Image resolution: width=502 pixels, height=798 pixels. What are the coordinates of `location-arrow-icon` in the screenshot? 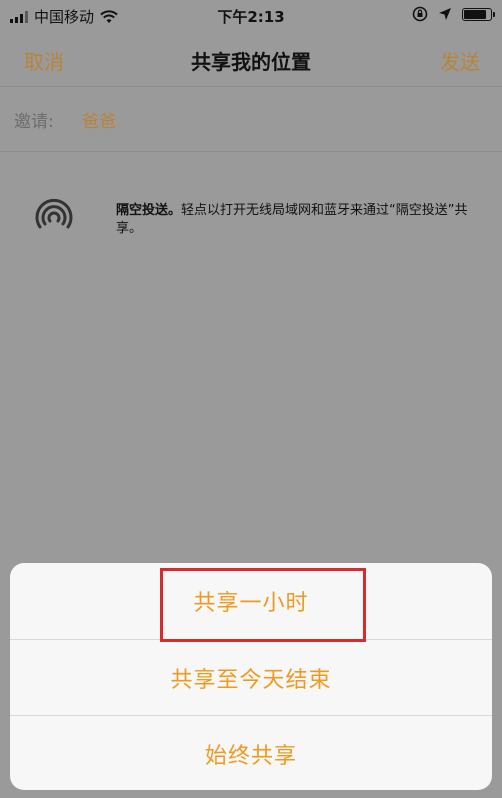 It's located at (445, 14).